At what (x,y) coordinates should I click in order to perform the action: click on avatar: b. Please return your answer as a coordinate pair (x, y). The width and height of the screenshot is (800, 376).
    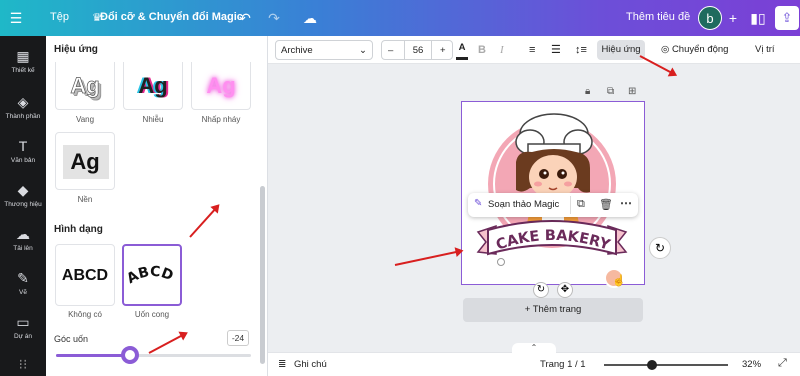
    Looking at the image, I should click on (710, 18).